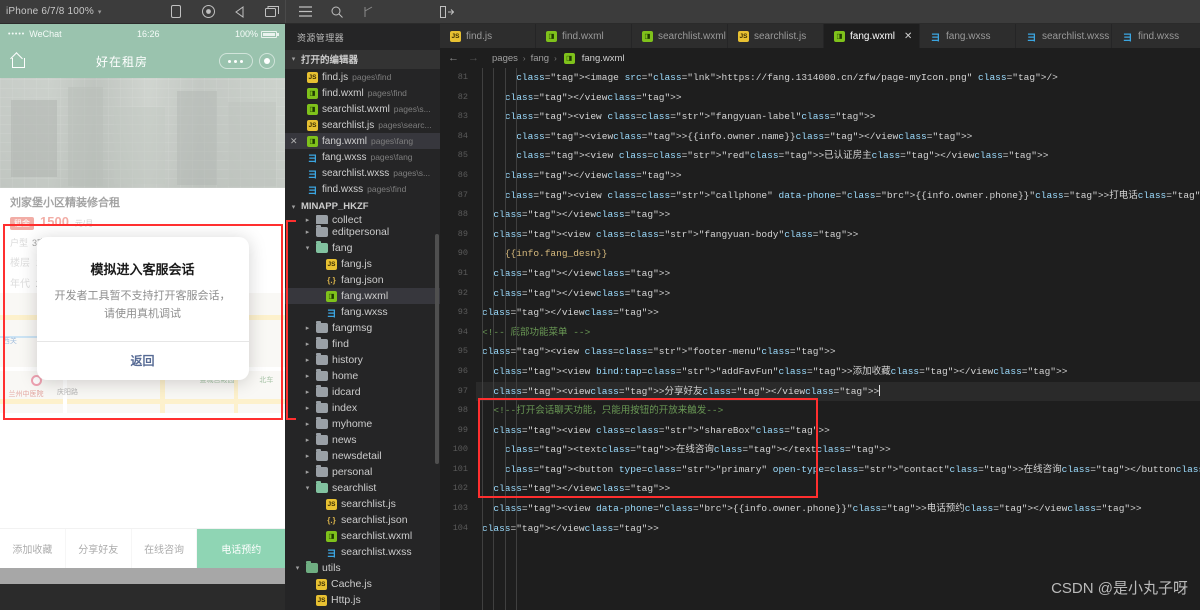 The height and width of the screenshot is (610, 1200). What do you see at coordinates (584, 36) in the screenshot?
I see `editor-tab: ◨ find.wxml` at bounding box center [584, 36].